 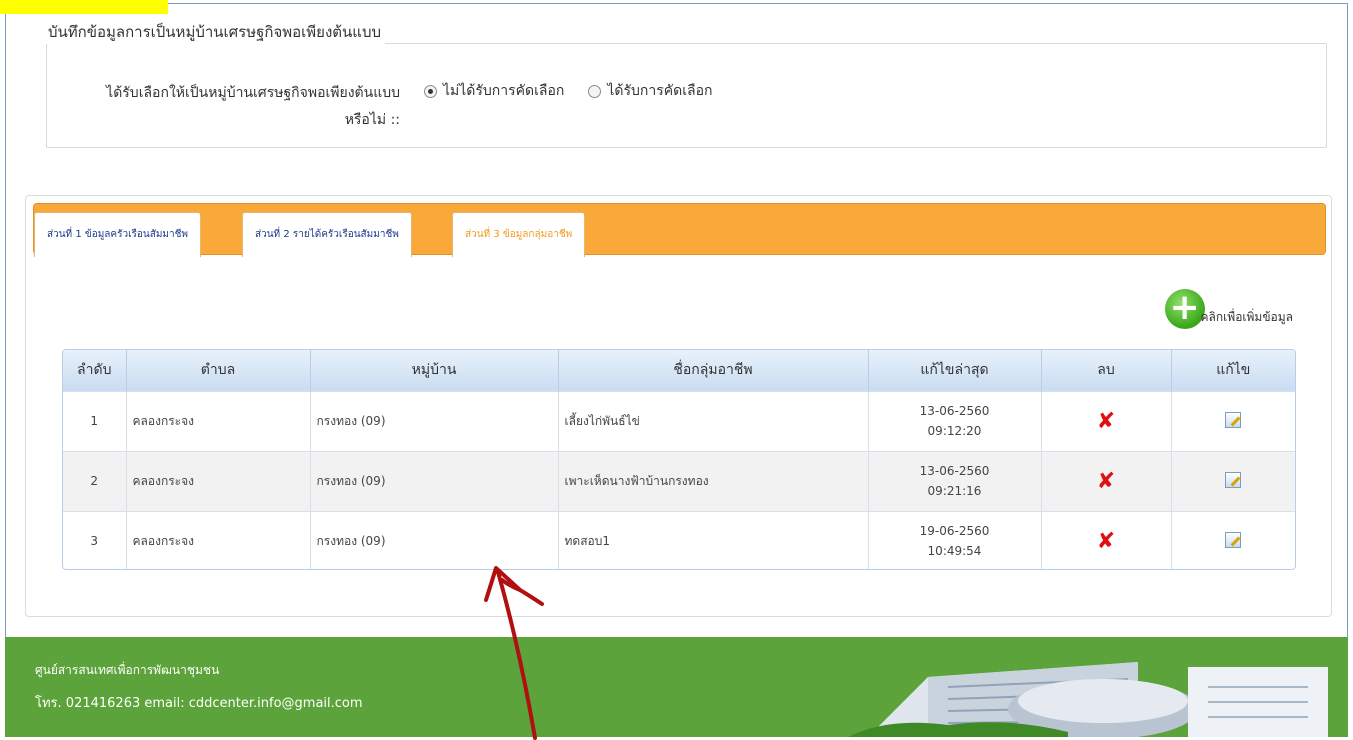 What do you see at coordinates (713, 370) in the screenshot?
I see `header-group-name: ชื่อกลุ่มอาชีพ` at bounding box center [713, 370].